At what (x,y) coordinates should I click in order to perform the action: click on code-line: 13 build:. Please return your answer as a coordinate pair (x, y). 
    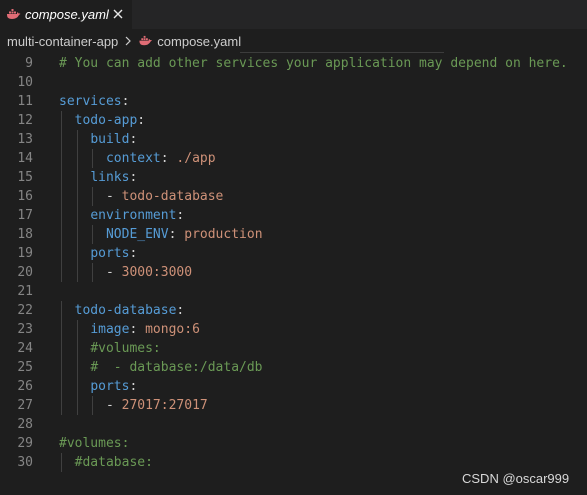
    Looking at the image, I should click on (293, 139).